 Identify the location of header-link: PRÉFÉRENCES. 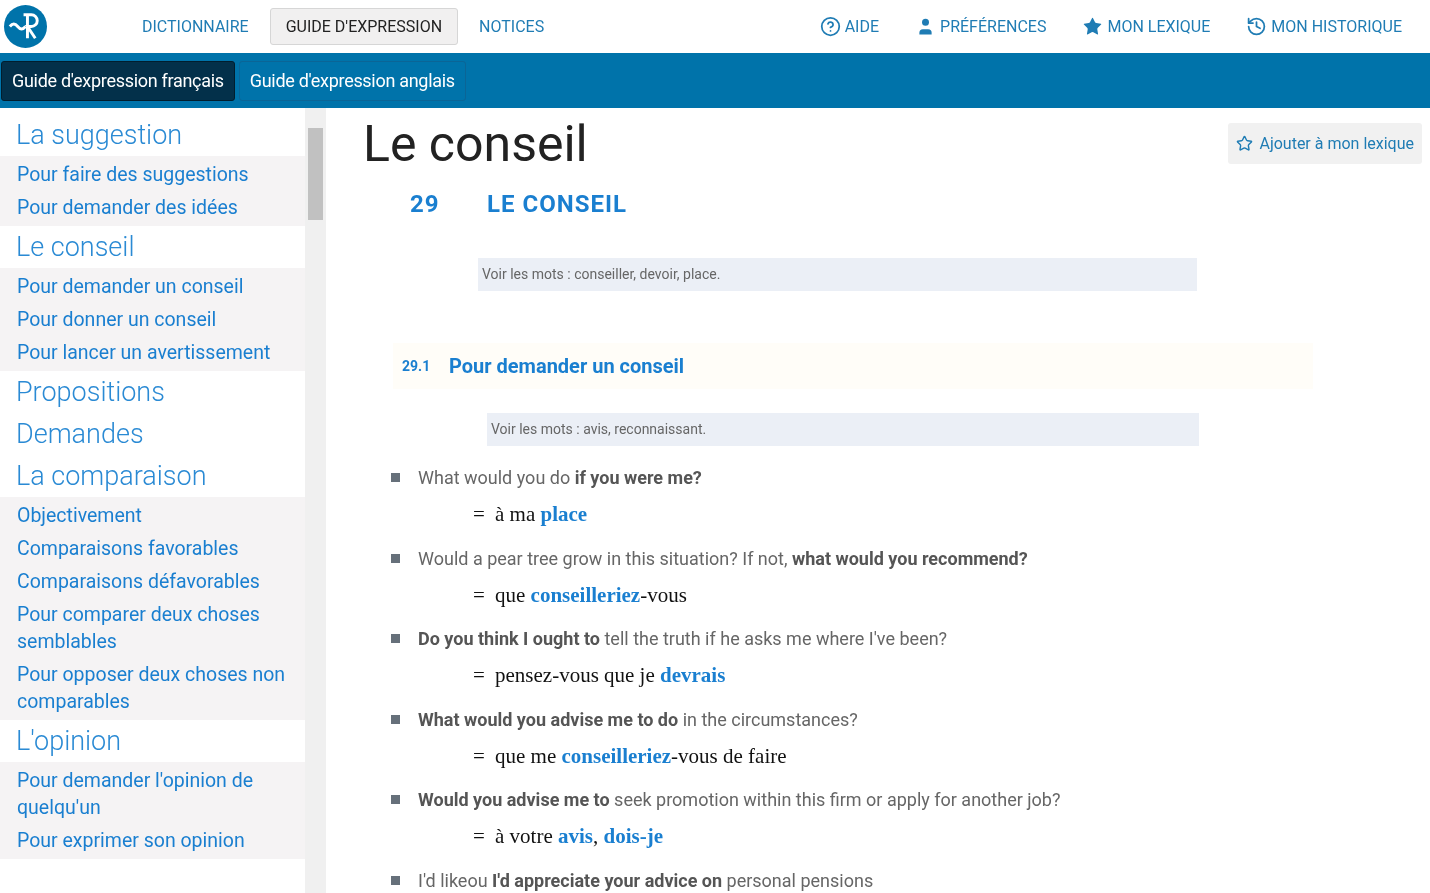
(981, 26).